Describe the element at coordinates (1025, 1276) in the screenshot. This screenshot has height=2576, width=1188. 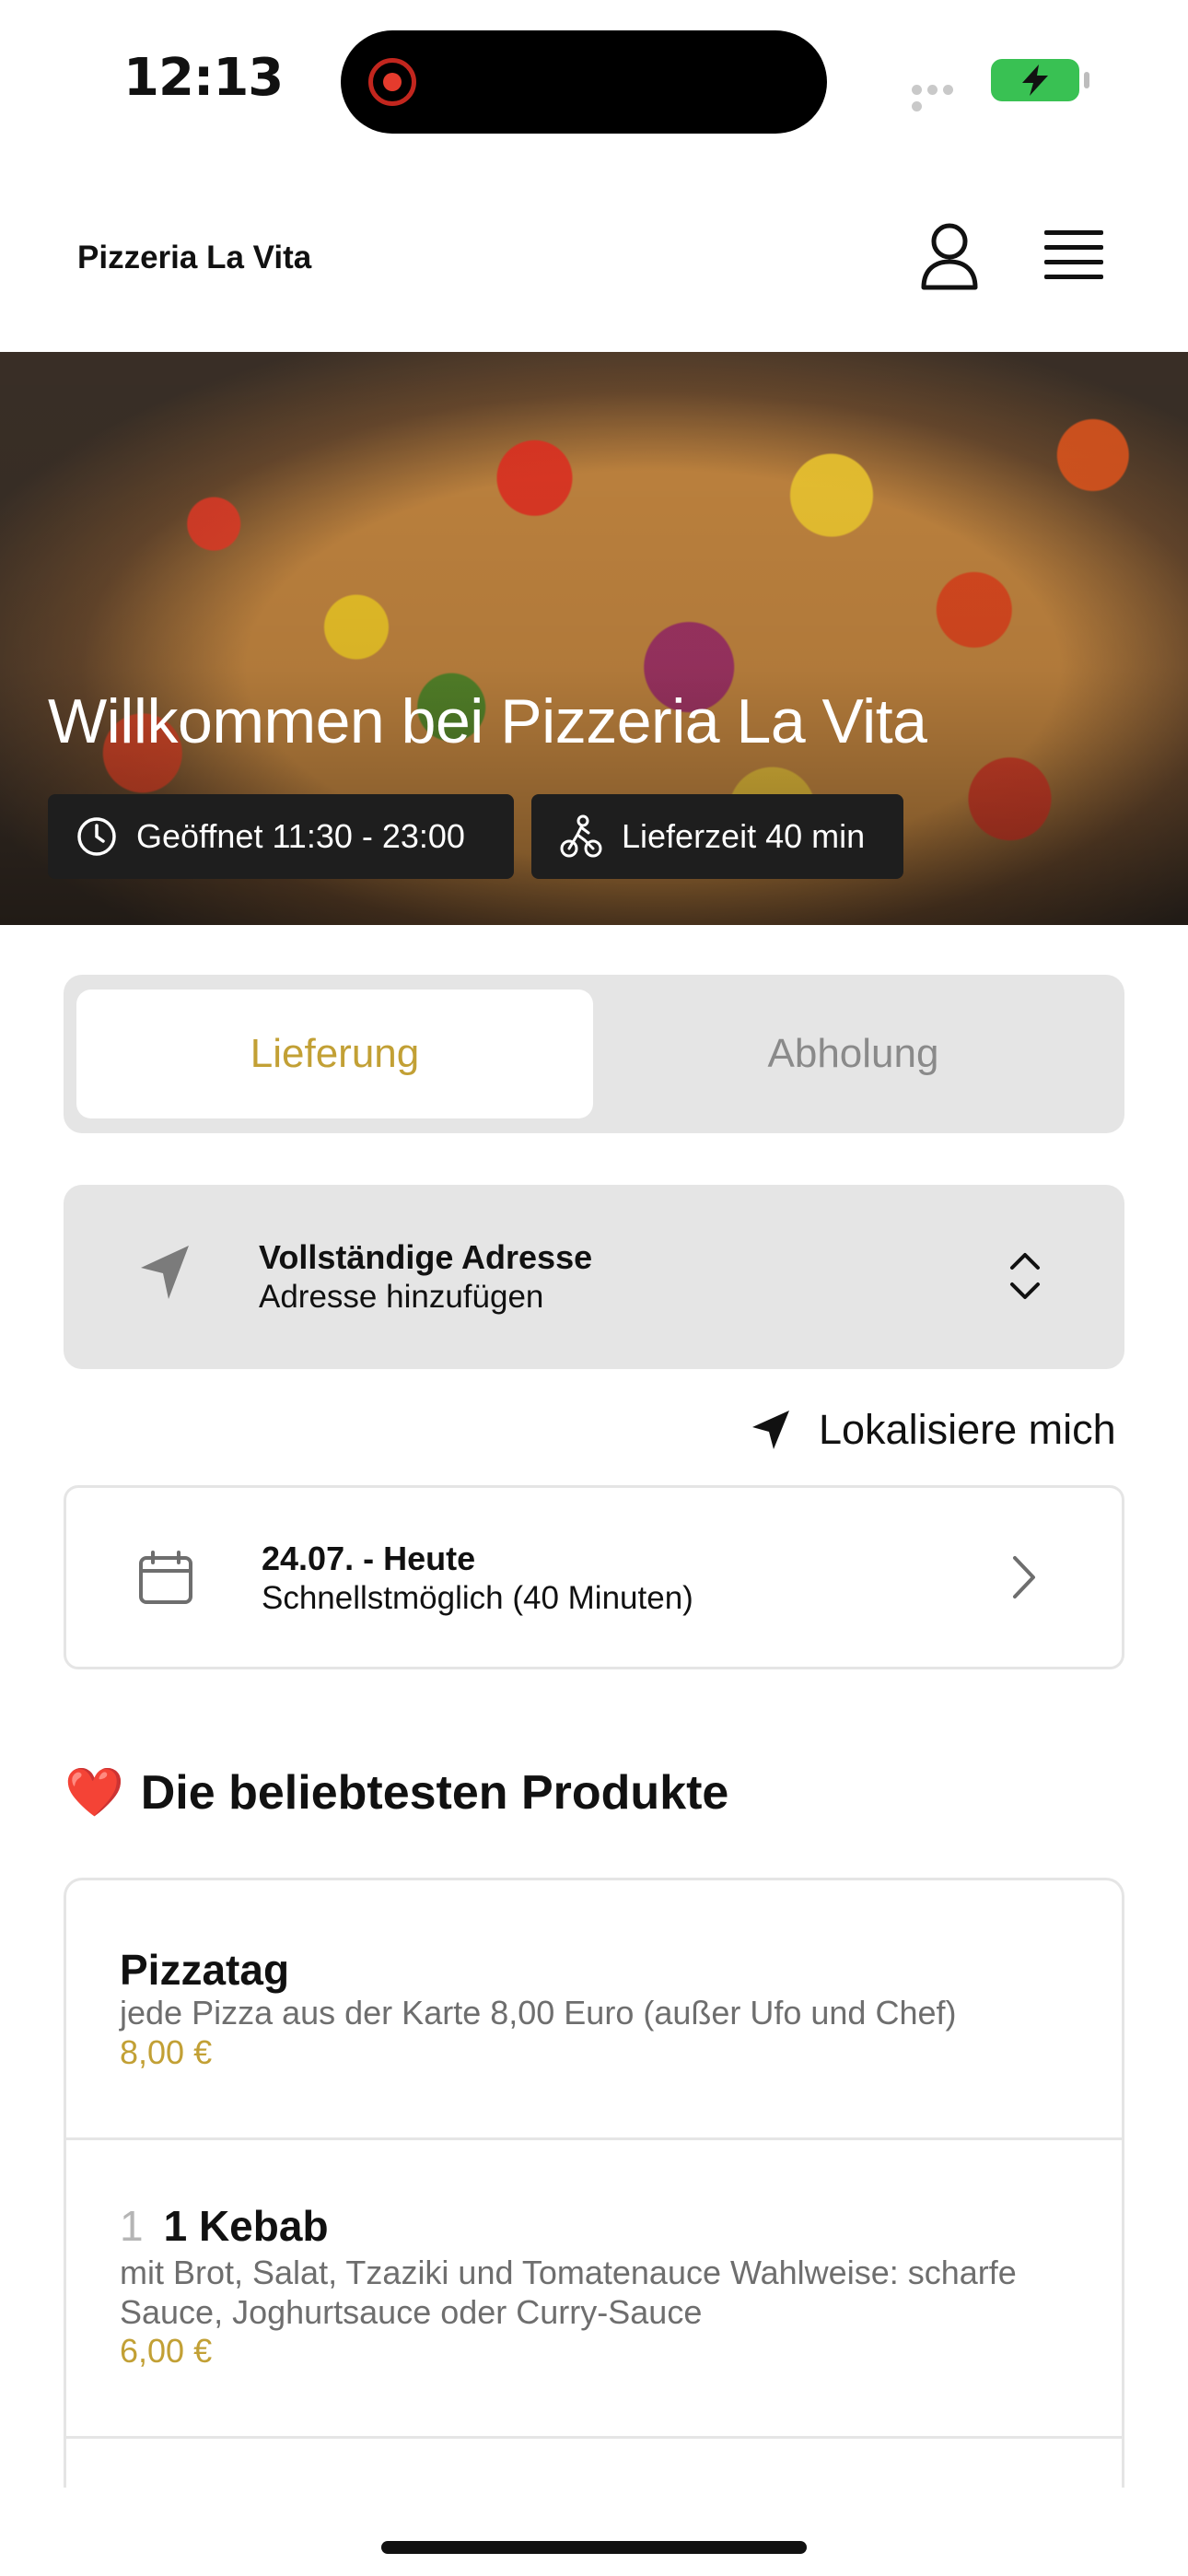
I see `chevron-up-down-icon` at that location.